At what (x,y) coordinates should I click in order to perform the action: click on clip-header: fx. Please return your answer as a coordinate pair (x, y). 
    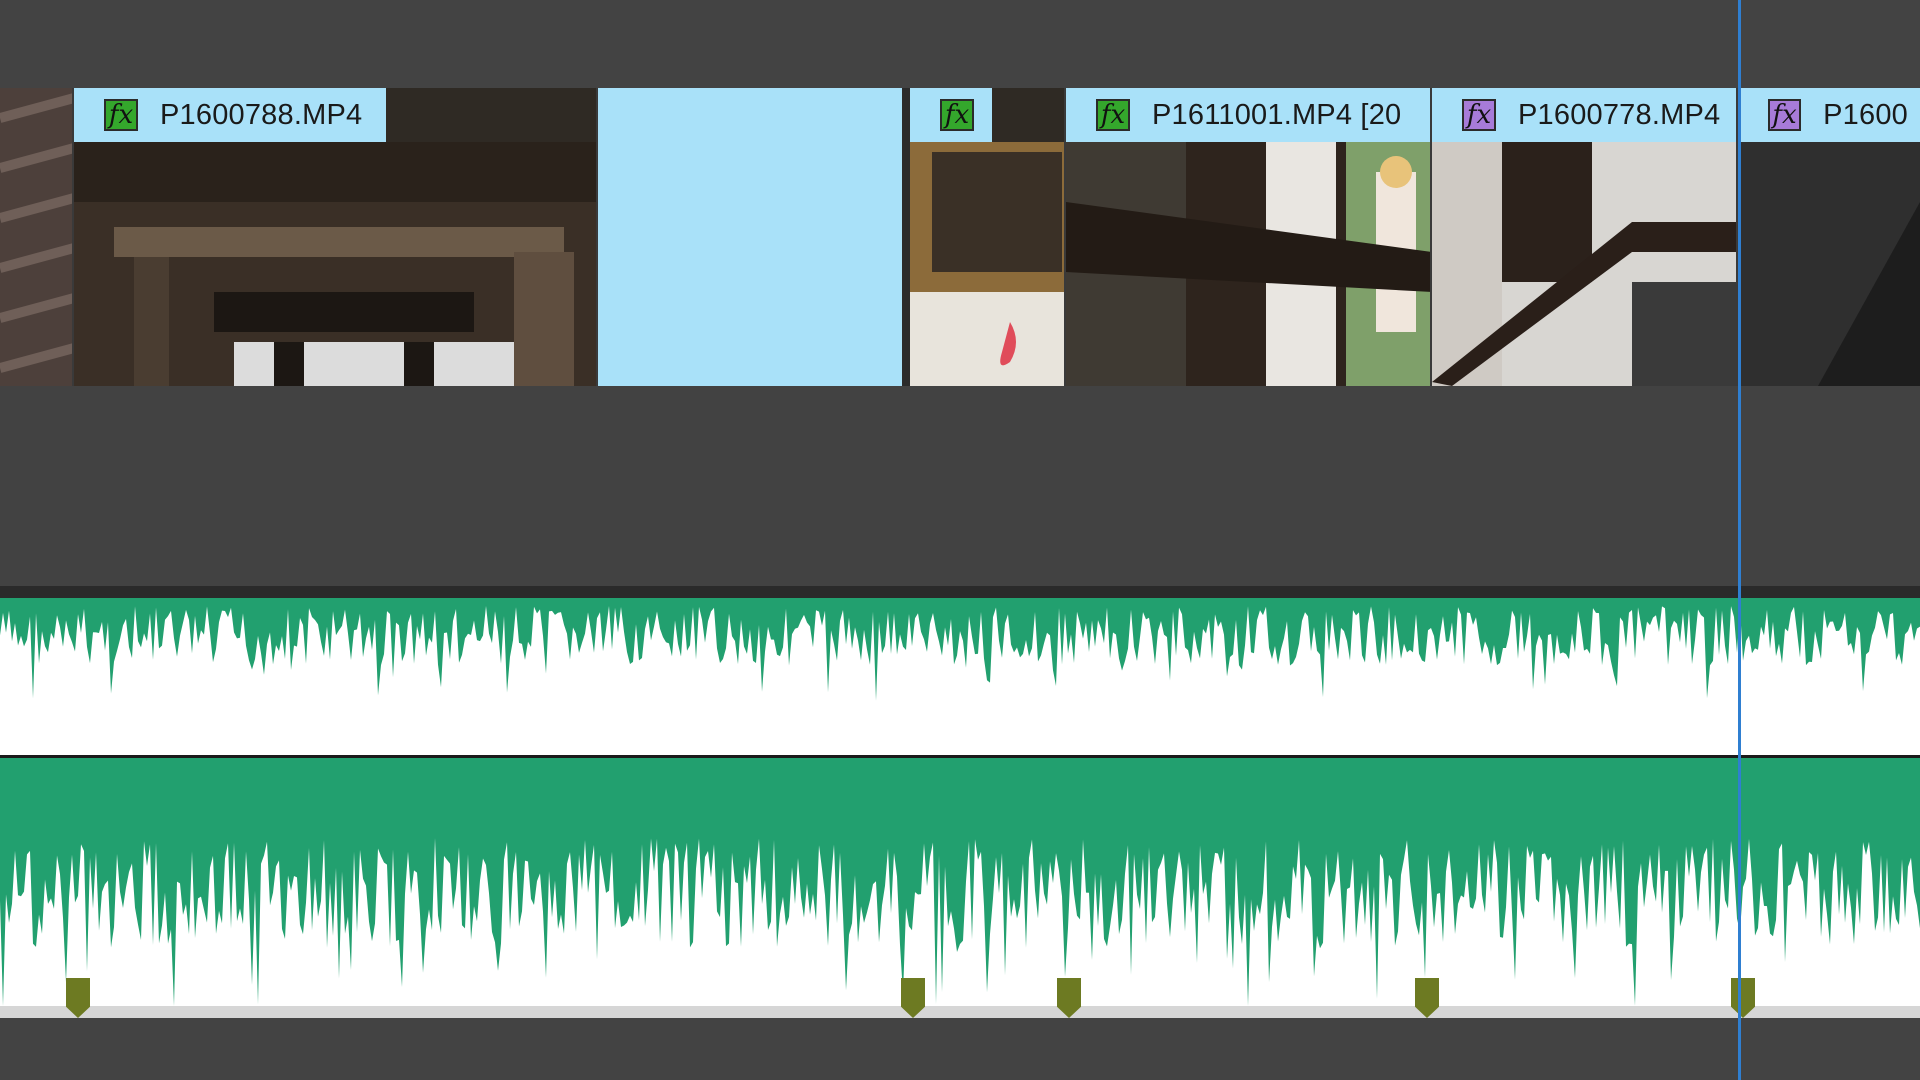
    Looking at the image, I should click on (951, 115).